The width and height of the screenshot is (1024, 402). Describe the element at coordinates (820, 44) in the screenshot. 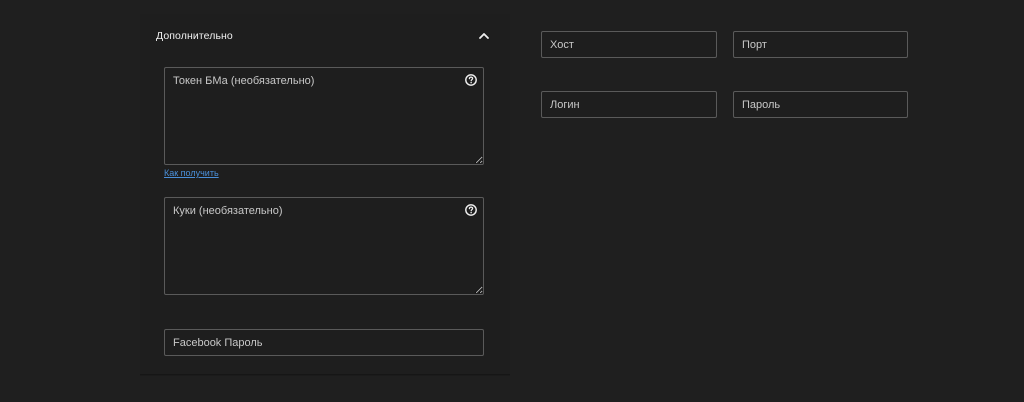

I see `proxy-port-input` at that location.